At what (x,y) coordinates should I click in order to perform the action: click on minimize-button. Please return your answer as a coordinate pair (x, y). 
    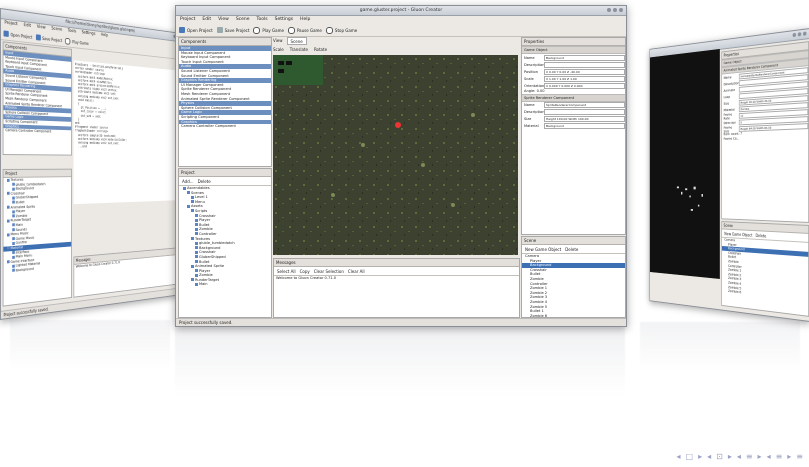
    Looking at the image, I should click on (609, 10).